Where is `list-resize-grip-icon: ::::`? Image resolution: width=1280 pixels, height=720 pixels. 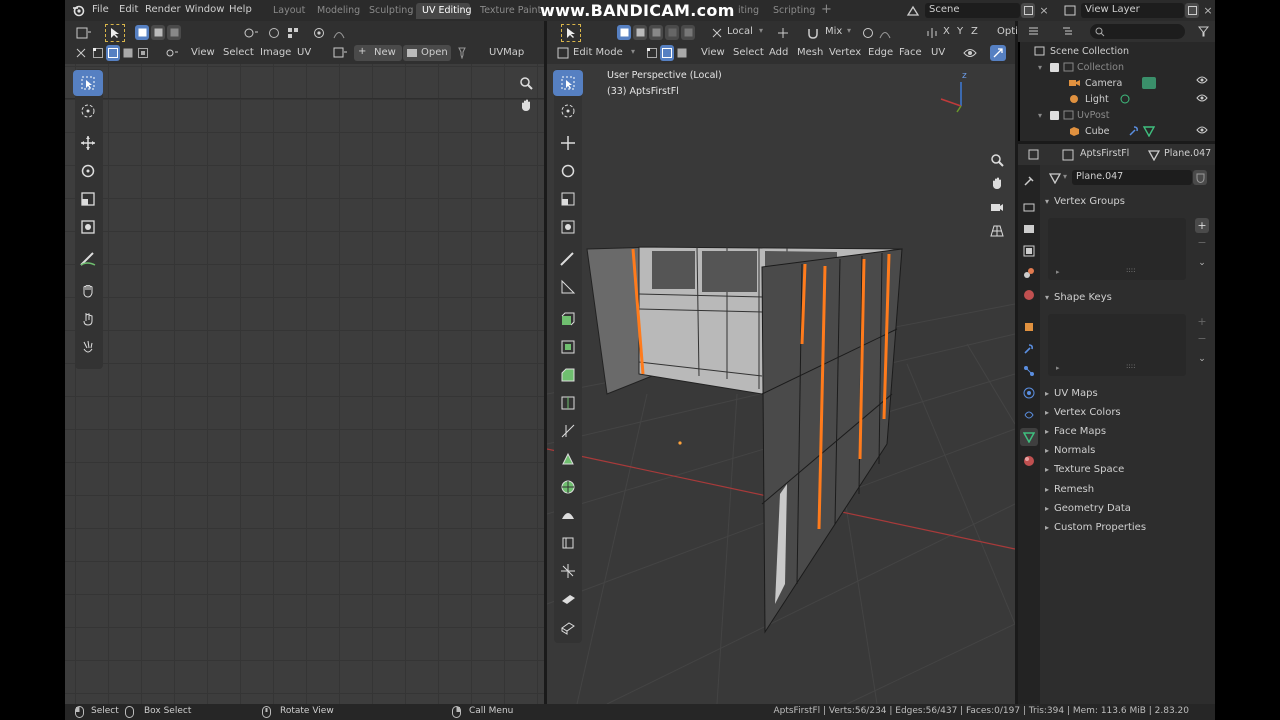 list-resize-grip-icon: :::: is located at coordinates (1130, 270).